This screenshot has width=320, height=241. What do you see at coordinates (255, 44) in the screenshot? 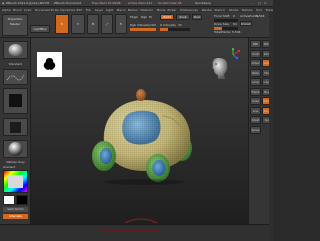
I see `shelf-button-bpr: BPR` at bounding box center [255, 44].